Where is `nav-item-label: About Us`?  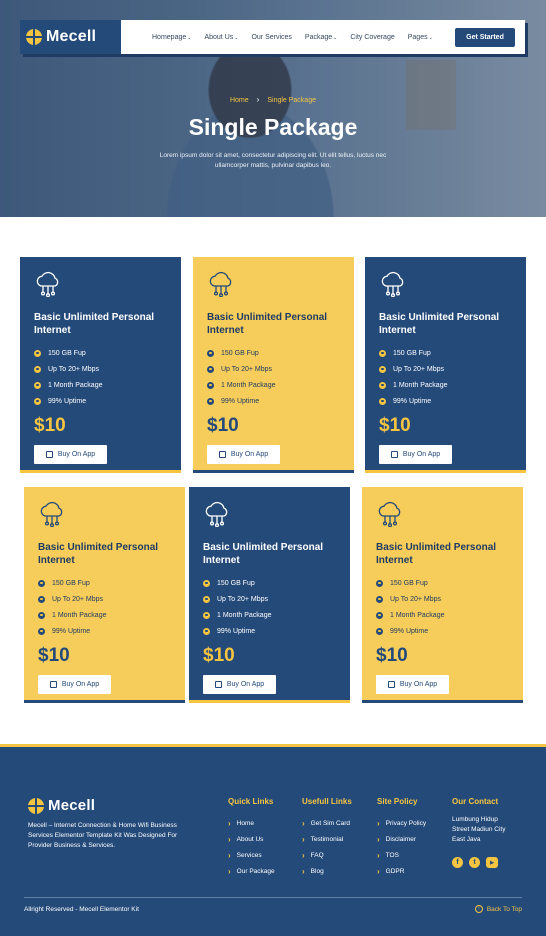 nav-item-label: About Us is located at coordinates (219, 37).